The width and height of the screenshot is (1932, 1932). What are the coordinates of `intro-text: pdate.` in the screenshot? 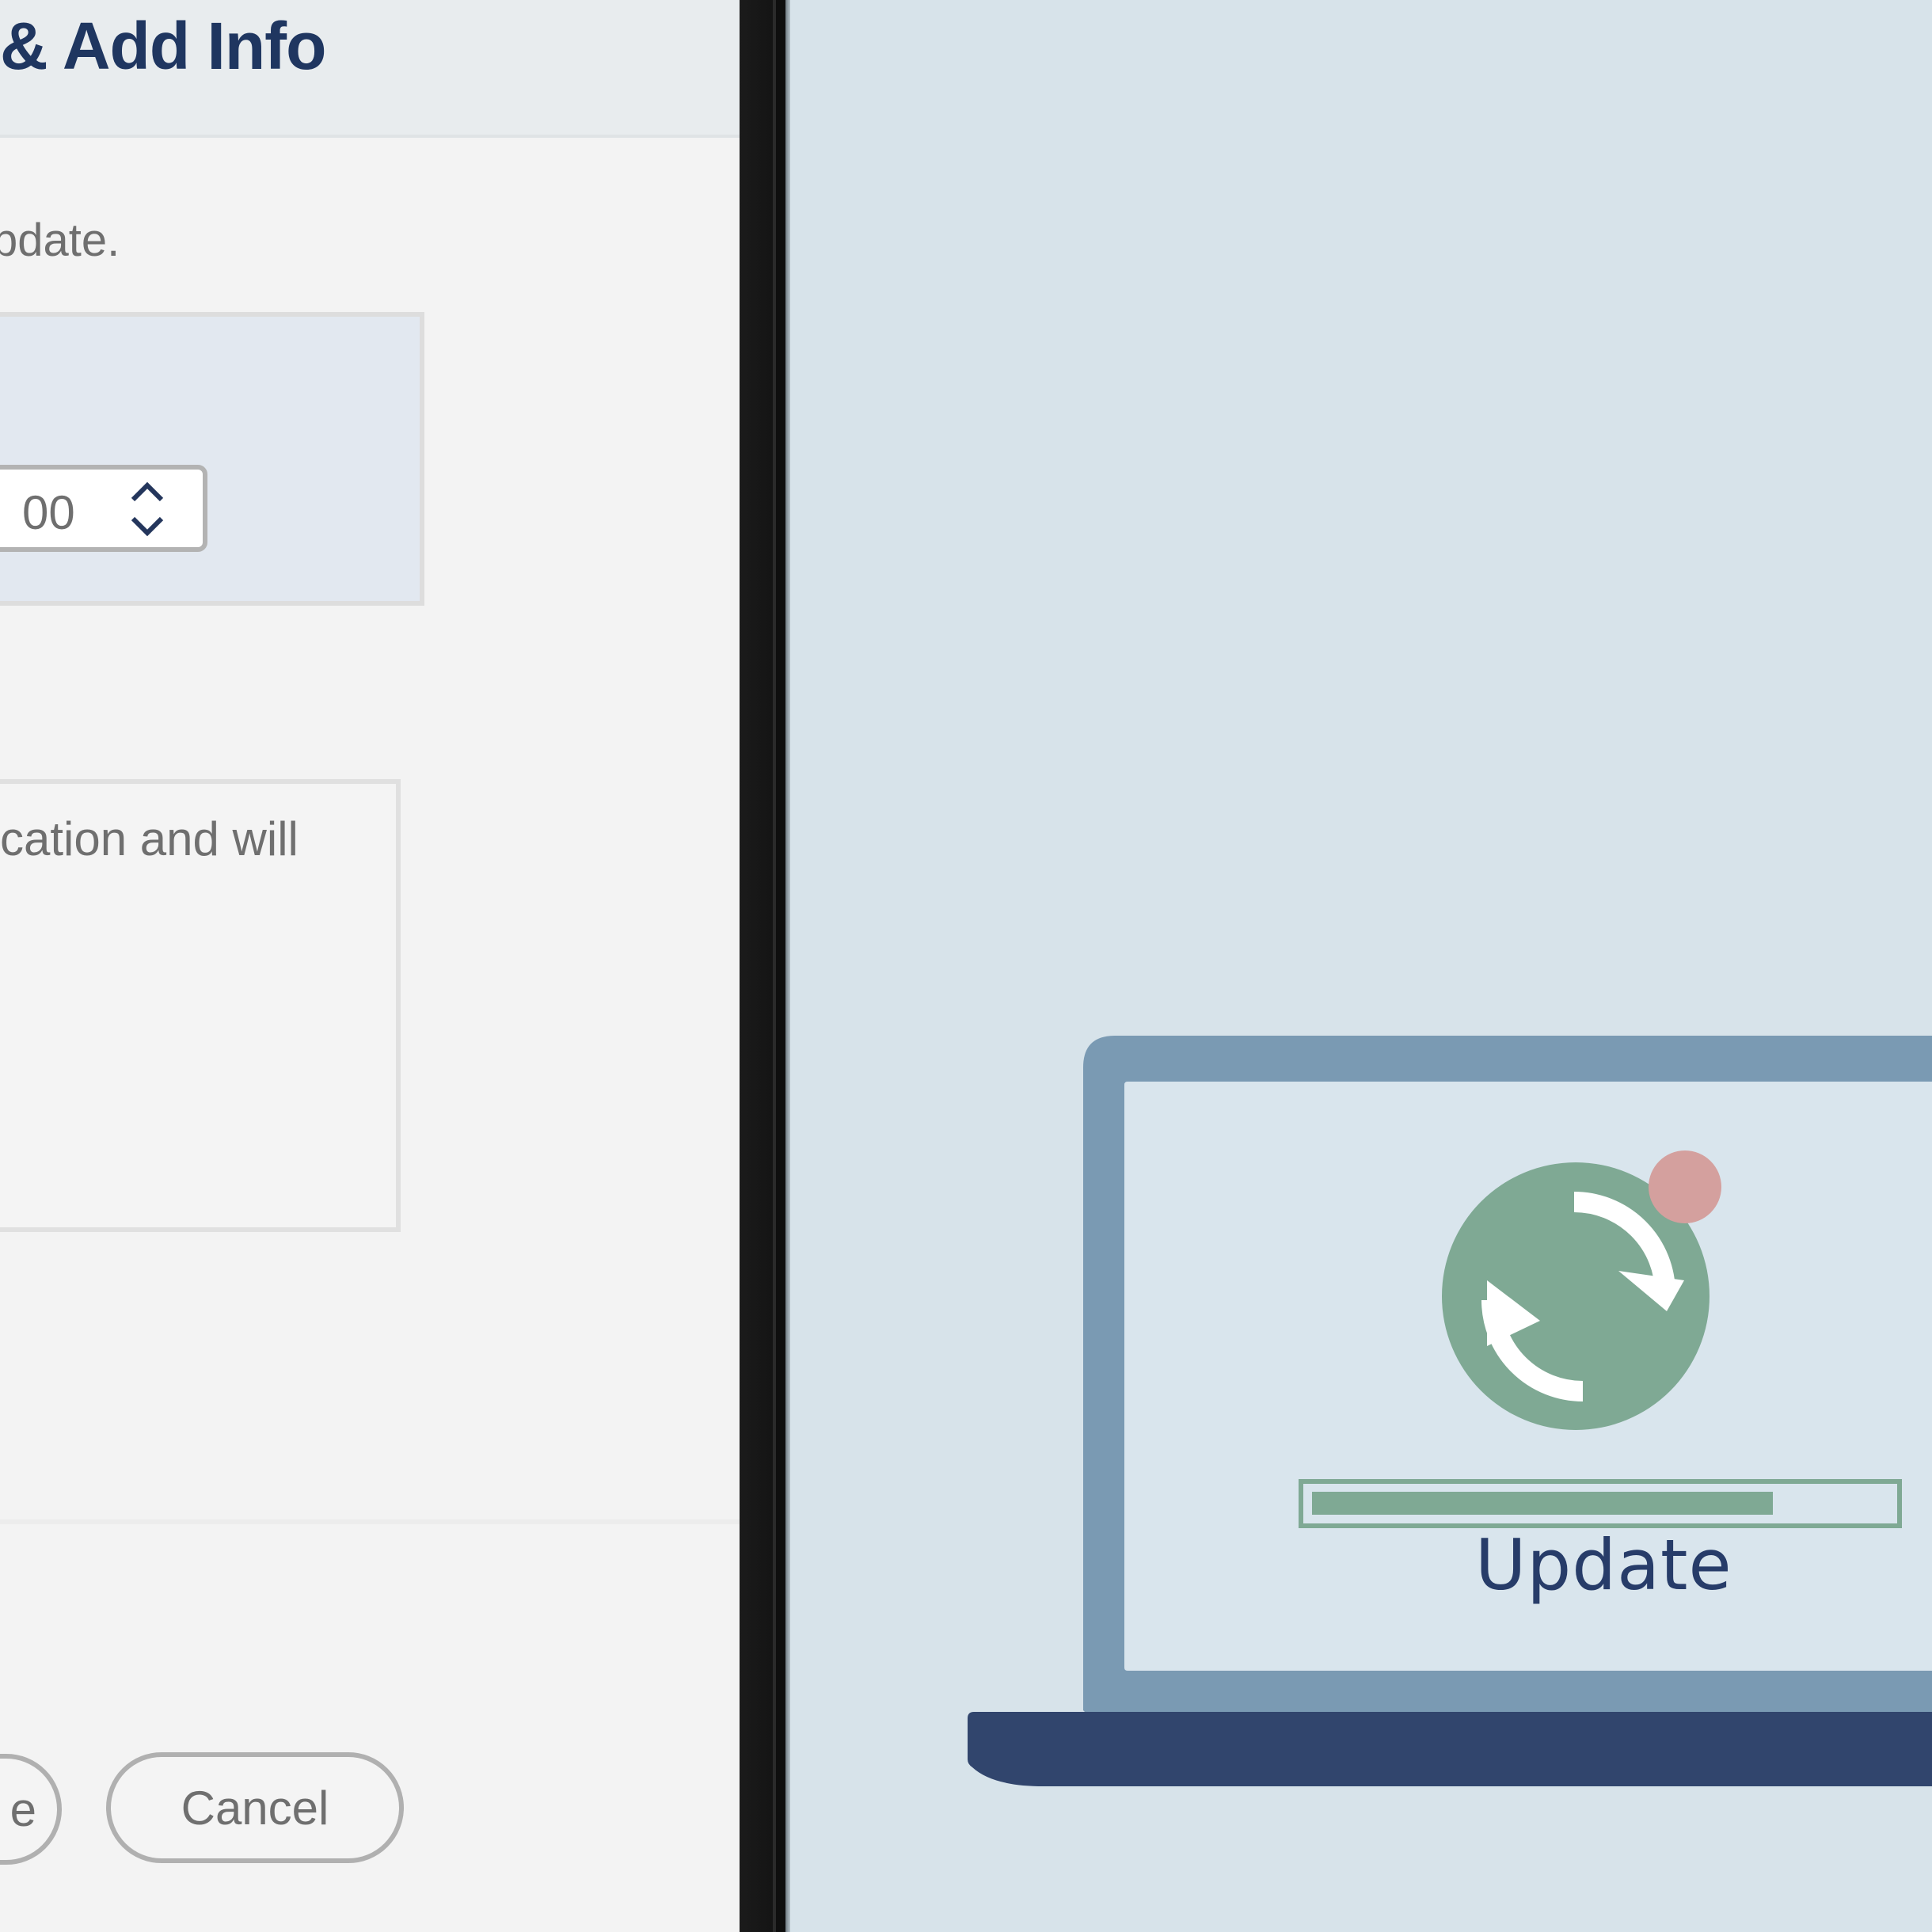 It's located at (60, 241).